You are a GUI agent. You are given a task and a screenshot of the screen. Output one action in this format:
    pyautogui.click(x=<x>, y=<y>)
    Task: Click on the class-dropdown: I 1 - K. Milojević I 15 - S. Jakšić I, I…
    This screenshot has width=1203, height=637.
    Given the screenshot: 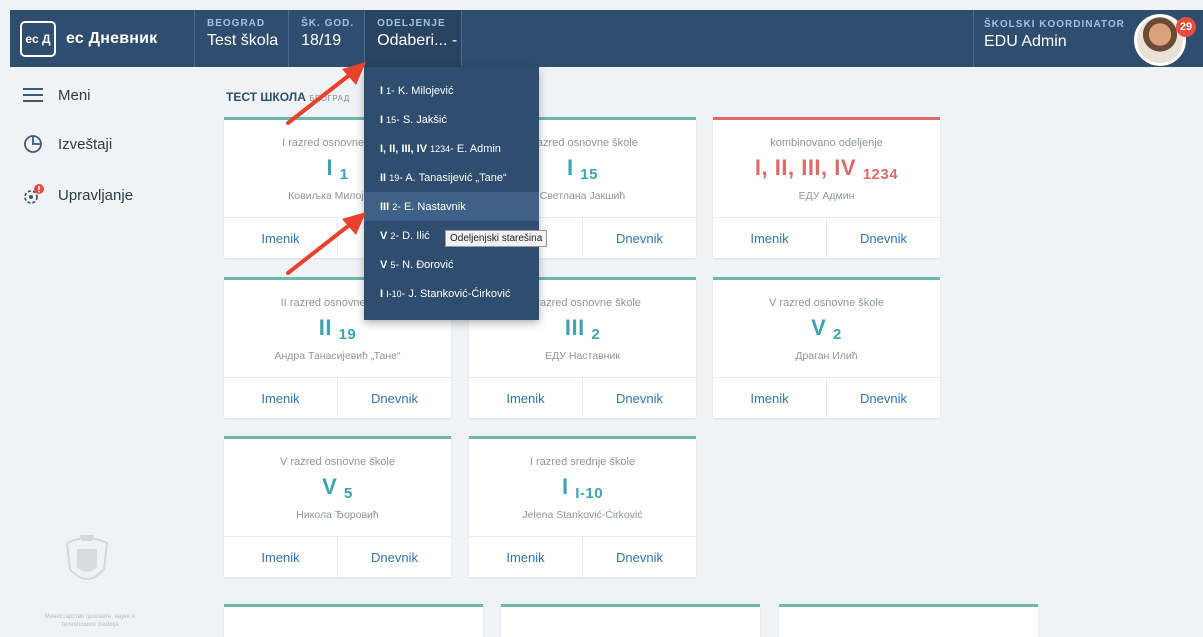 What is the action you would take?
    pyautogui.click(x=451, y=193)
    